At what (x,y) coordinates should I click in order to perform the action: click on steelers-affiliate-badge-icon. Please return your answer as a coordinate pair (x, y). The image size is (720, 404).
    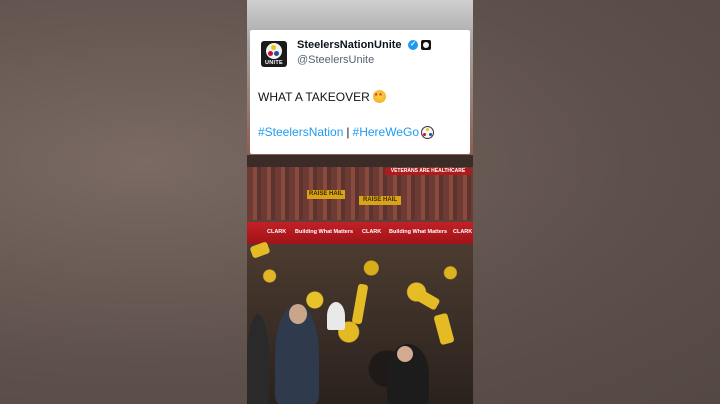
    Looking at the image, I should click on (426, 45).